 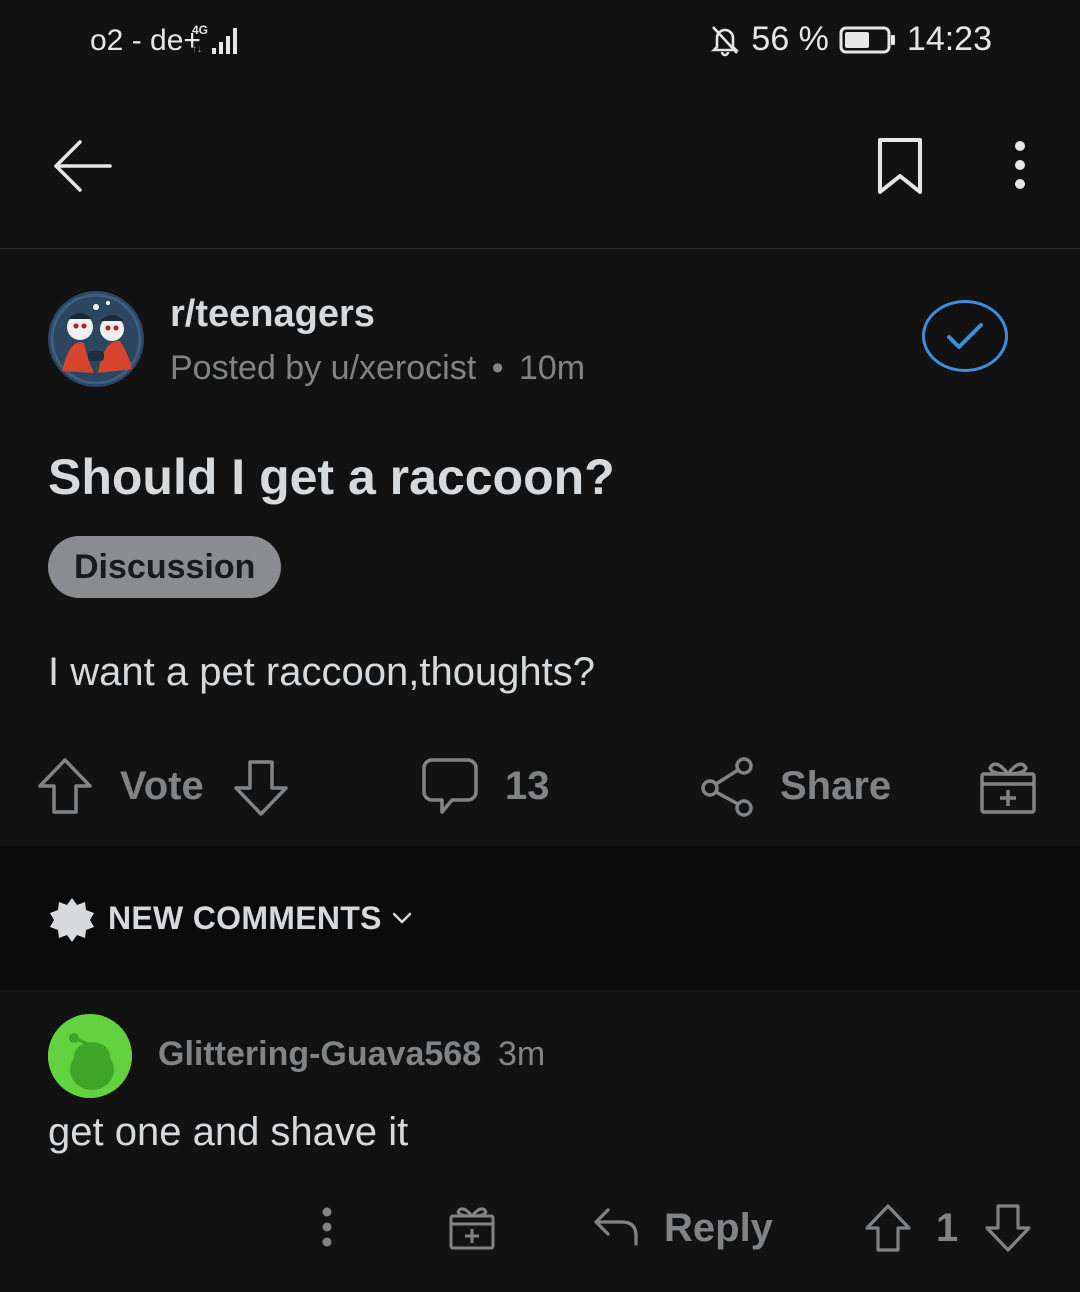 I want to click on upvote-button, so click(x=65, y=787).